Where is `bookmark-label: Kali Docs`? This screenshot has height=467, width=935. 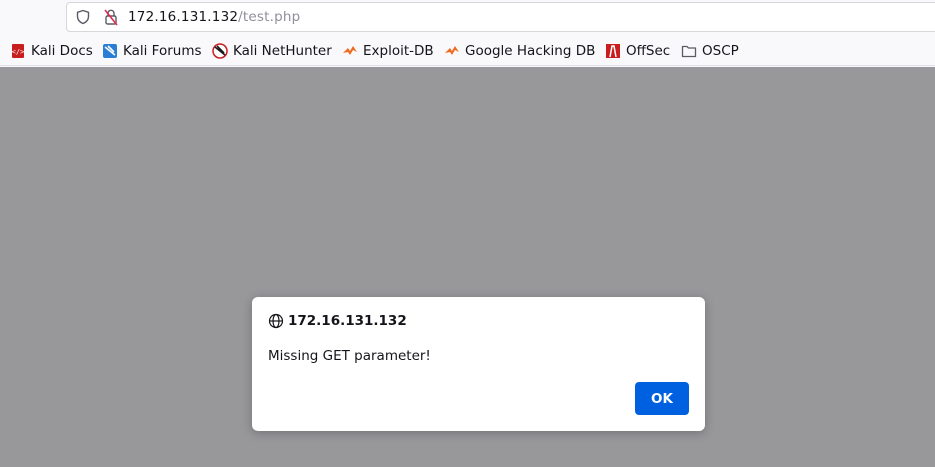 bookmark-label: Kali Docs is located at coordinates (62, 51).